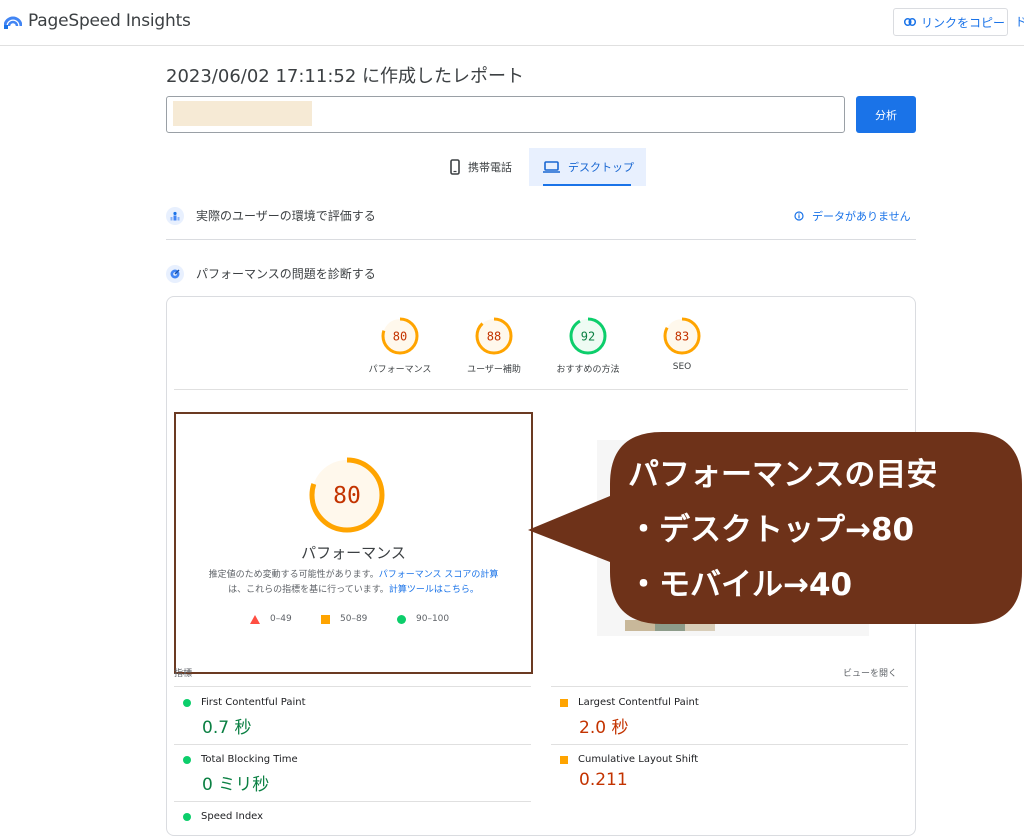 This screenshot has width=1024, height=836. I want to click on performance-title: パフォーマンス, so click(353, 553).